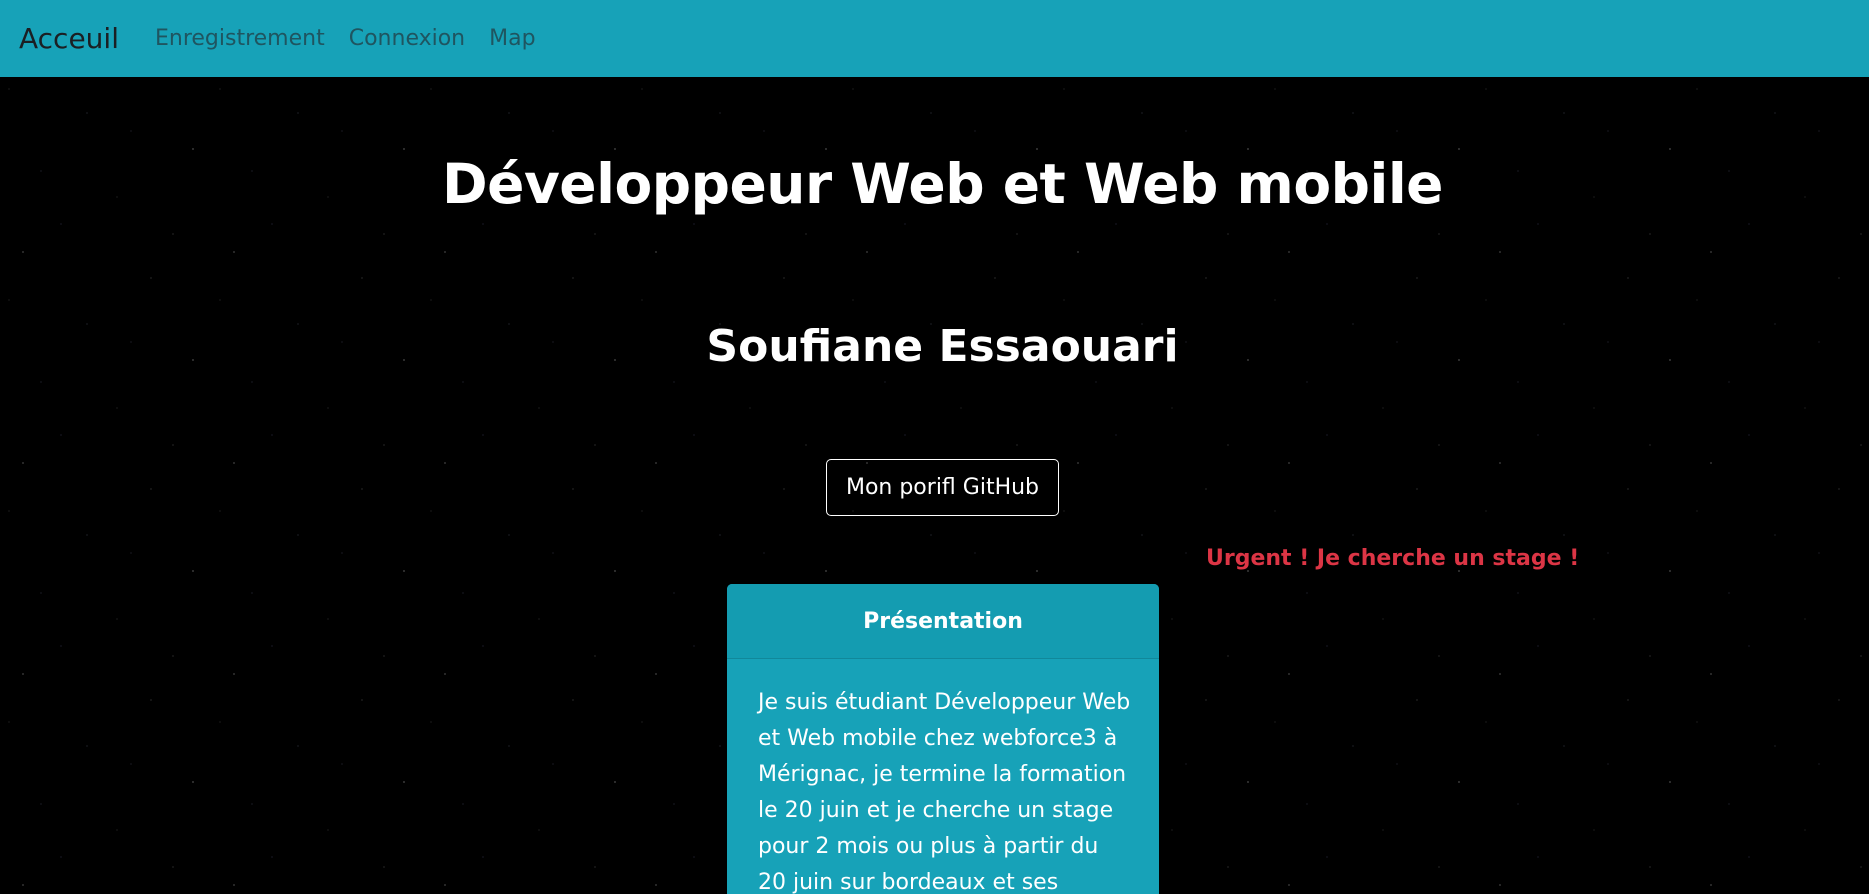 This screenshot has height=894, width=1869. Describe the element at coordinates (69, 38) in the screenshot. I see `nav-brand-home: Acceuil` at that location.